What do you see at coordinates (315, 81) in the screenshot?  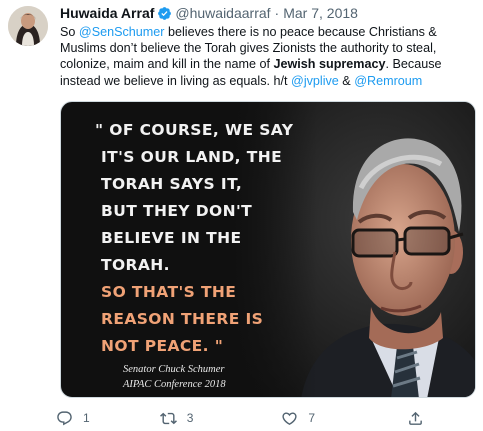 I see `mention-jvplive: @jvplive` at bounding box center [315, 81].